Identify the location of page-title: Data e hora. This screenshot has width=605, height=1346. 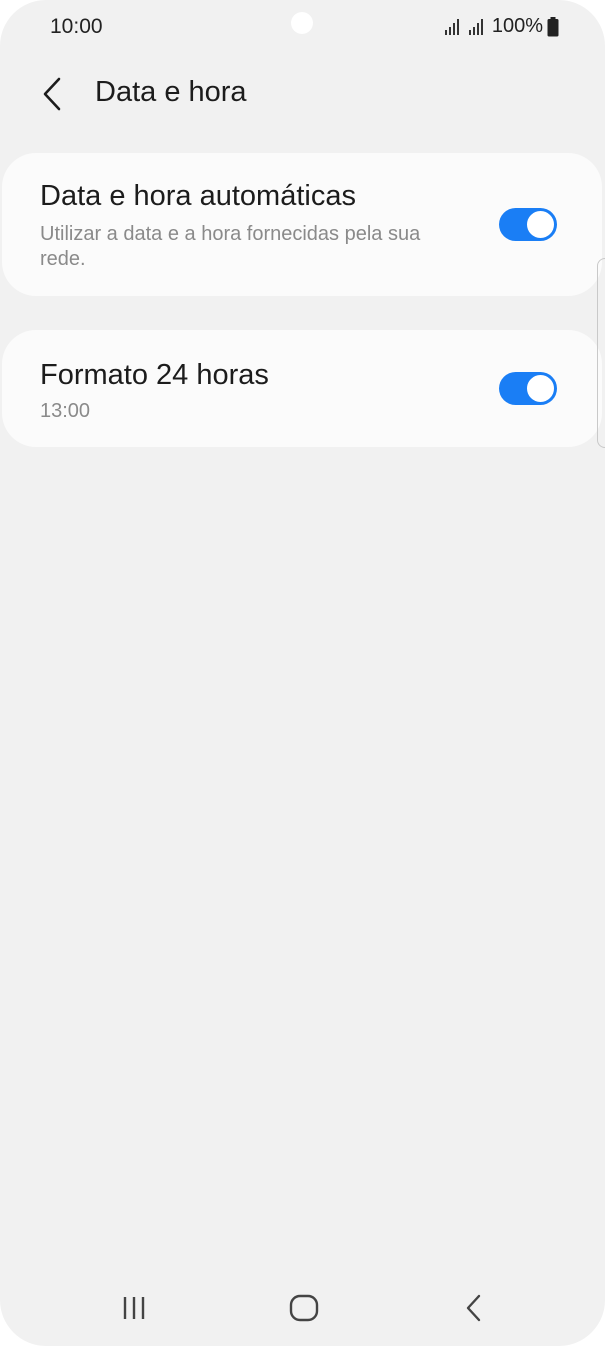
(171, 92).